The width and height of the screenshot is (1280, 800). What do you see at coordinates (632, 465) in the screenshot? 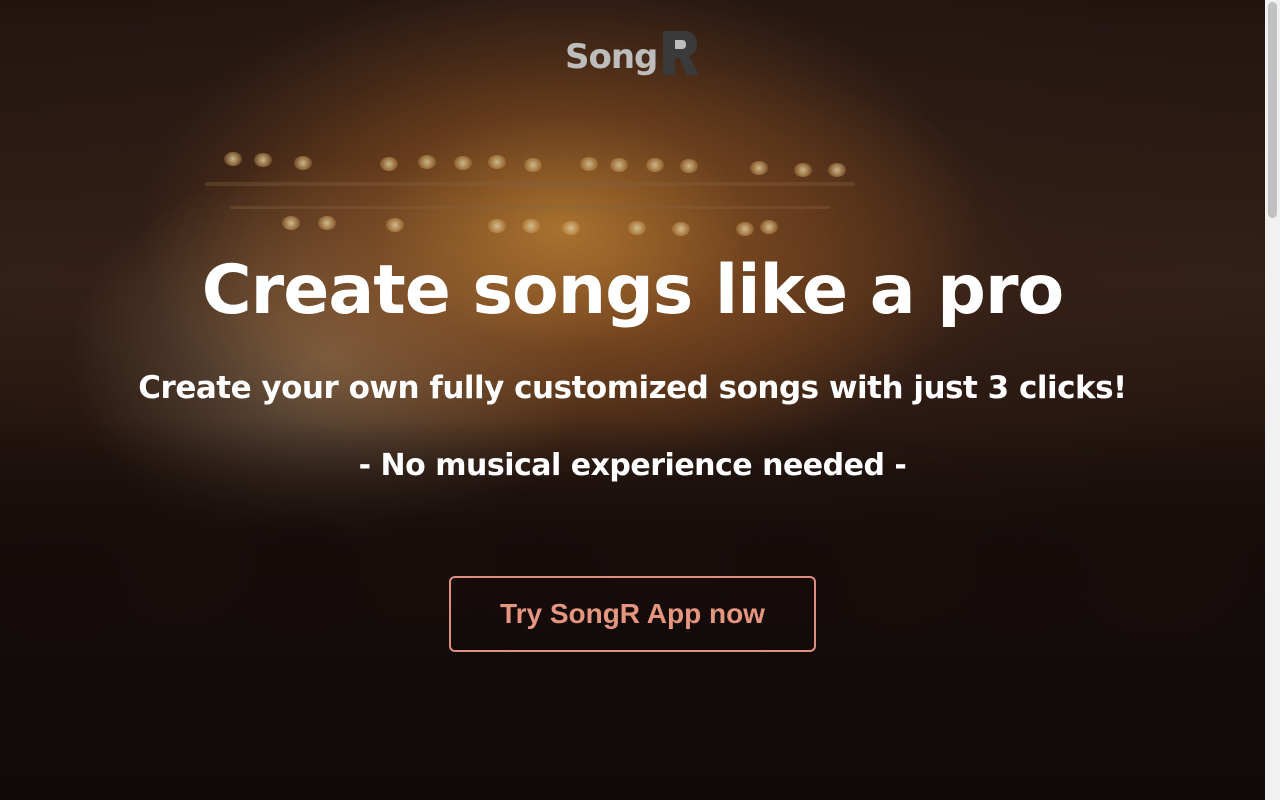
I see `hero-tagline: - No musical experience needed -` at bounding box center [632, 465].